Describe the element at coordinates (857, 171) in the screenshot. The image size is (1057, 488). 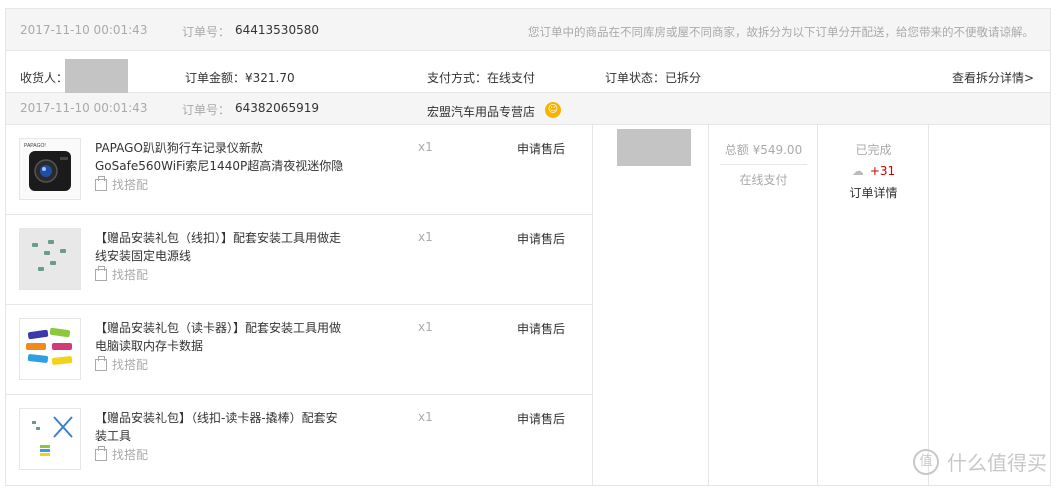
I see `cloud-icon: ☁` at that location.